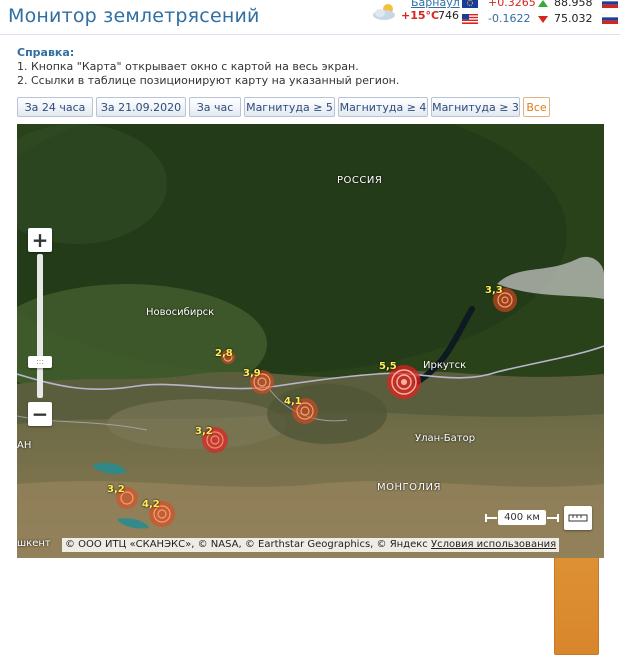 The image size is (620, 655). What do you see at coordinates (470, 4) in the screenshot?
I see `eu-flag-icon` at bounding box center [470, 4].